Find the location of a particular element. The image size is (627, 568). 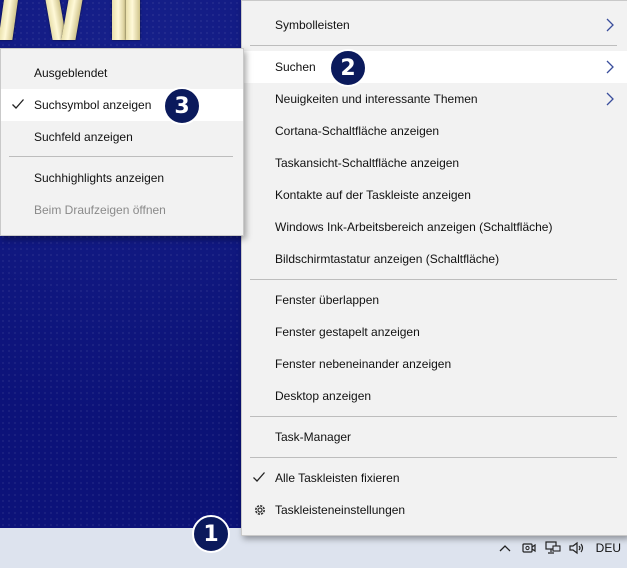

menu-item-label: Suchen is located at coordinates (295, 67).